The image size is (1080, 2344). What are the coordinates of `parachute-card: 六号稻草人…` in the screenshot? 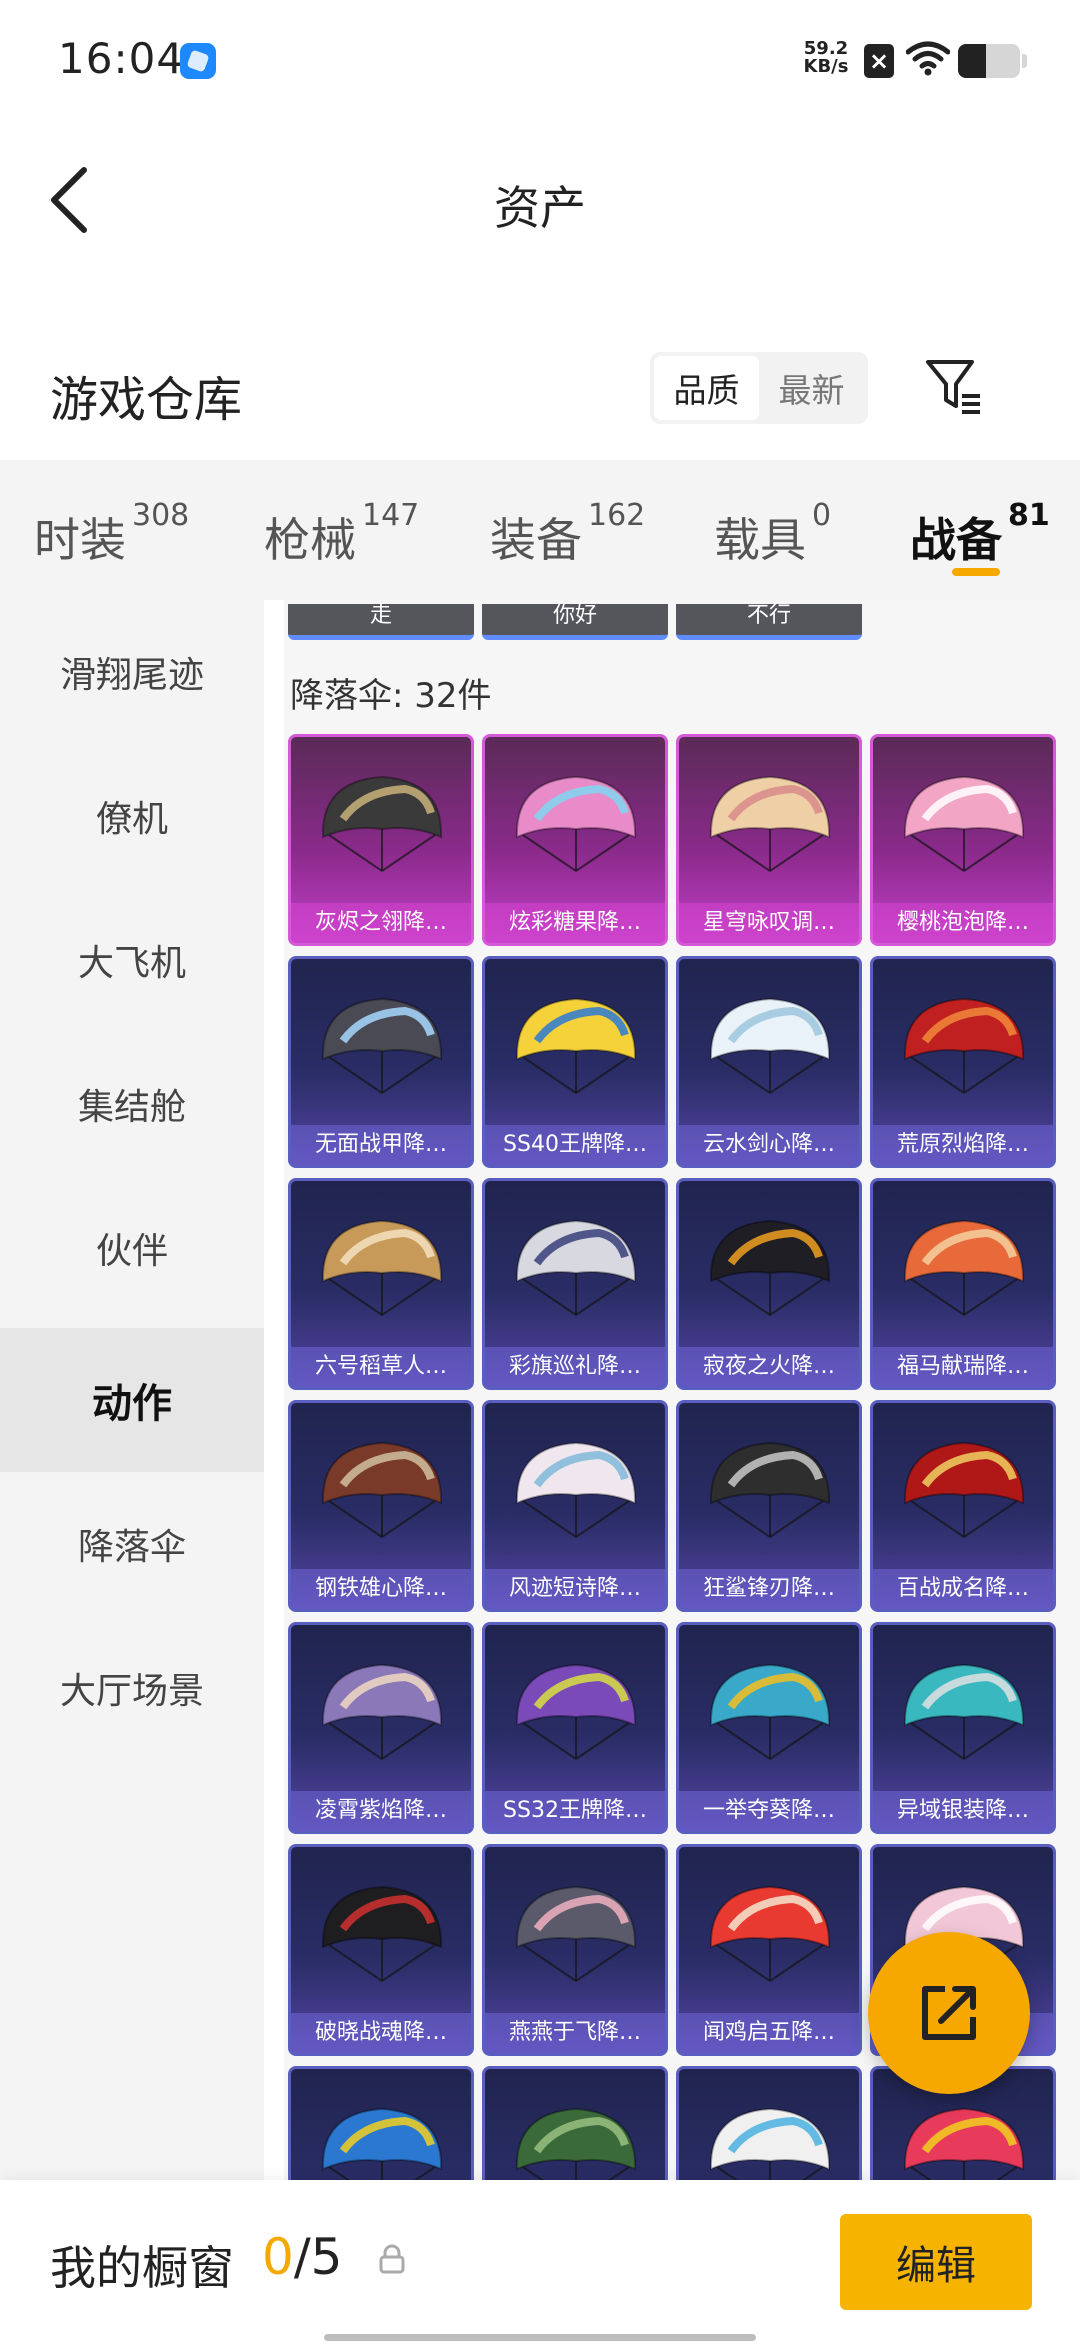 It's located at (381, 1284).